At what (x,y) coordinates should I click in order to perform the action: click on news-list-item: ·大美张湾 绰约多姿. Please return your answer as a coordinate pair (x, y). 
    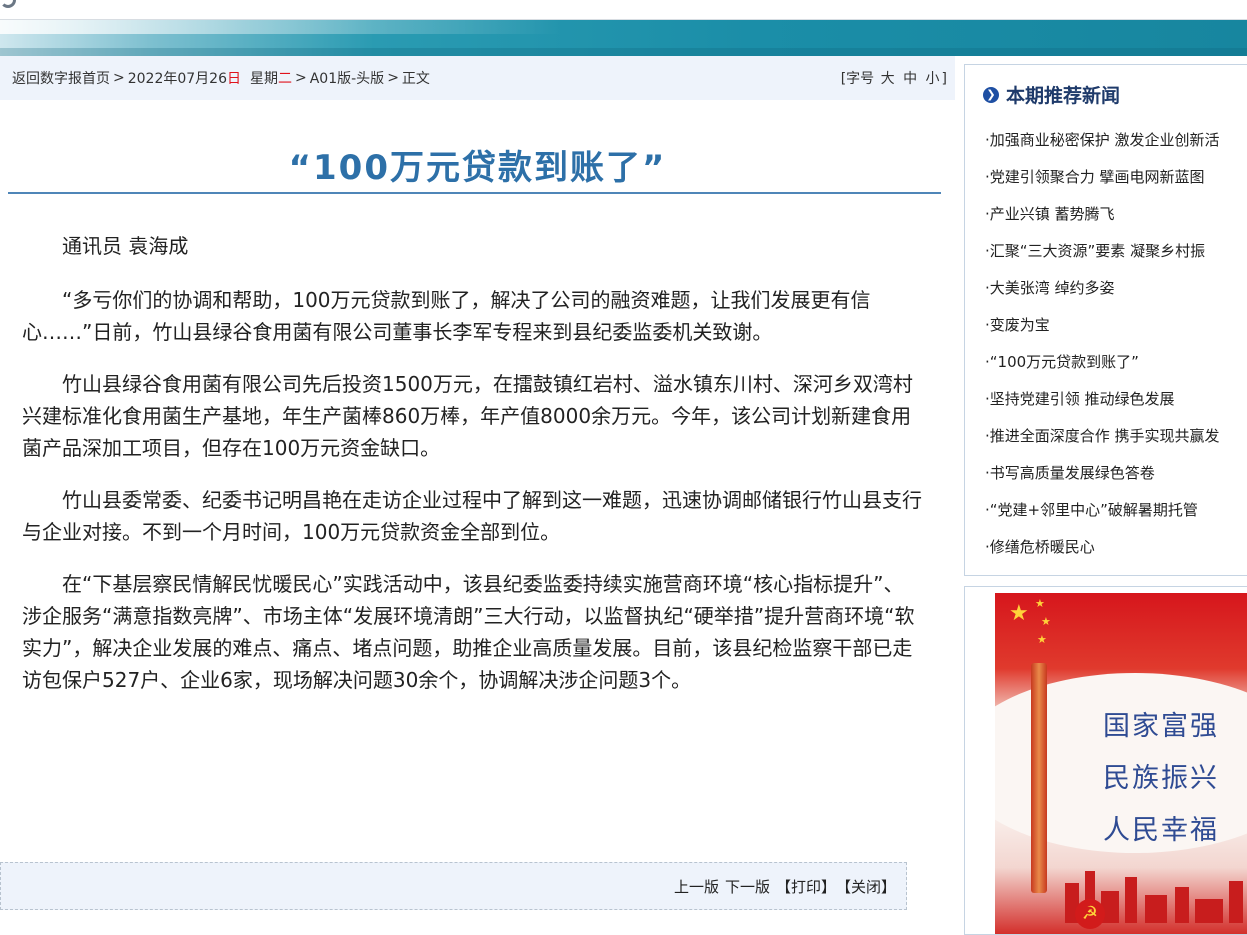
    Looking at the image, I should click on (1116, 288).